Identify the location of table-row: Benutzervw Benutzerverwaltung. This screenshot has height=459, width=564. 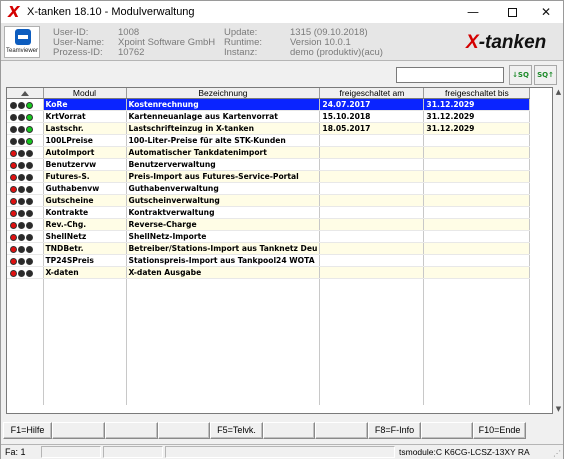
(269, 164).